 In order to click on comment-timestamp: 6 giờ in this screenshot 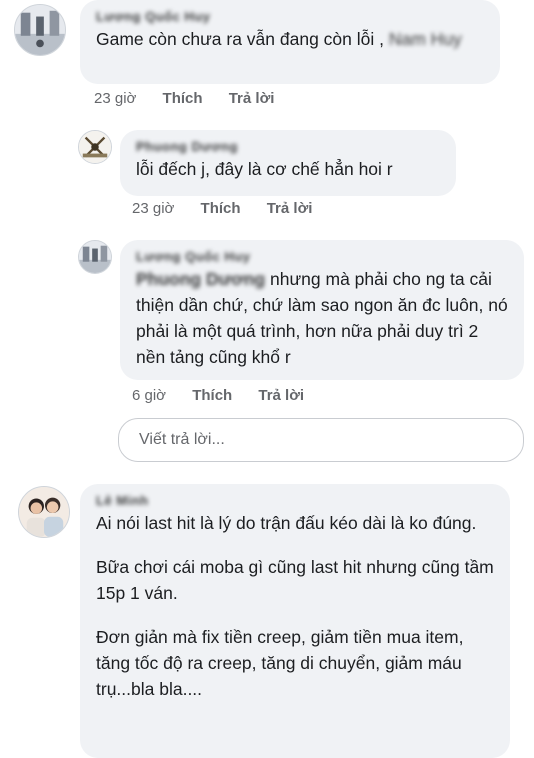, I will do `click(149, 395)`.